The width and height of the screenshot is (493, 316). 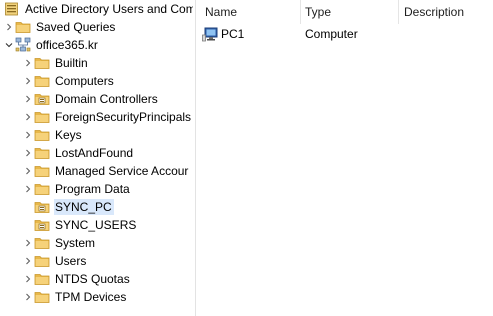 I want to click on tree-item-label: Active Directory Users and Com, so click(x=109, y=9).